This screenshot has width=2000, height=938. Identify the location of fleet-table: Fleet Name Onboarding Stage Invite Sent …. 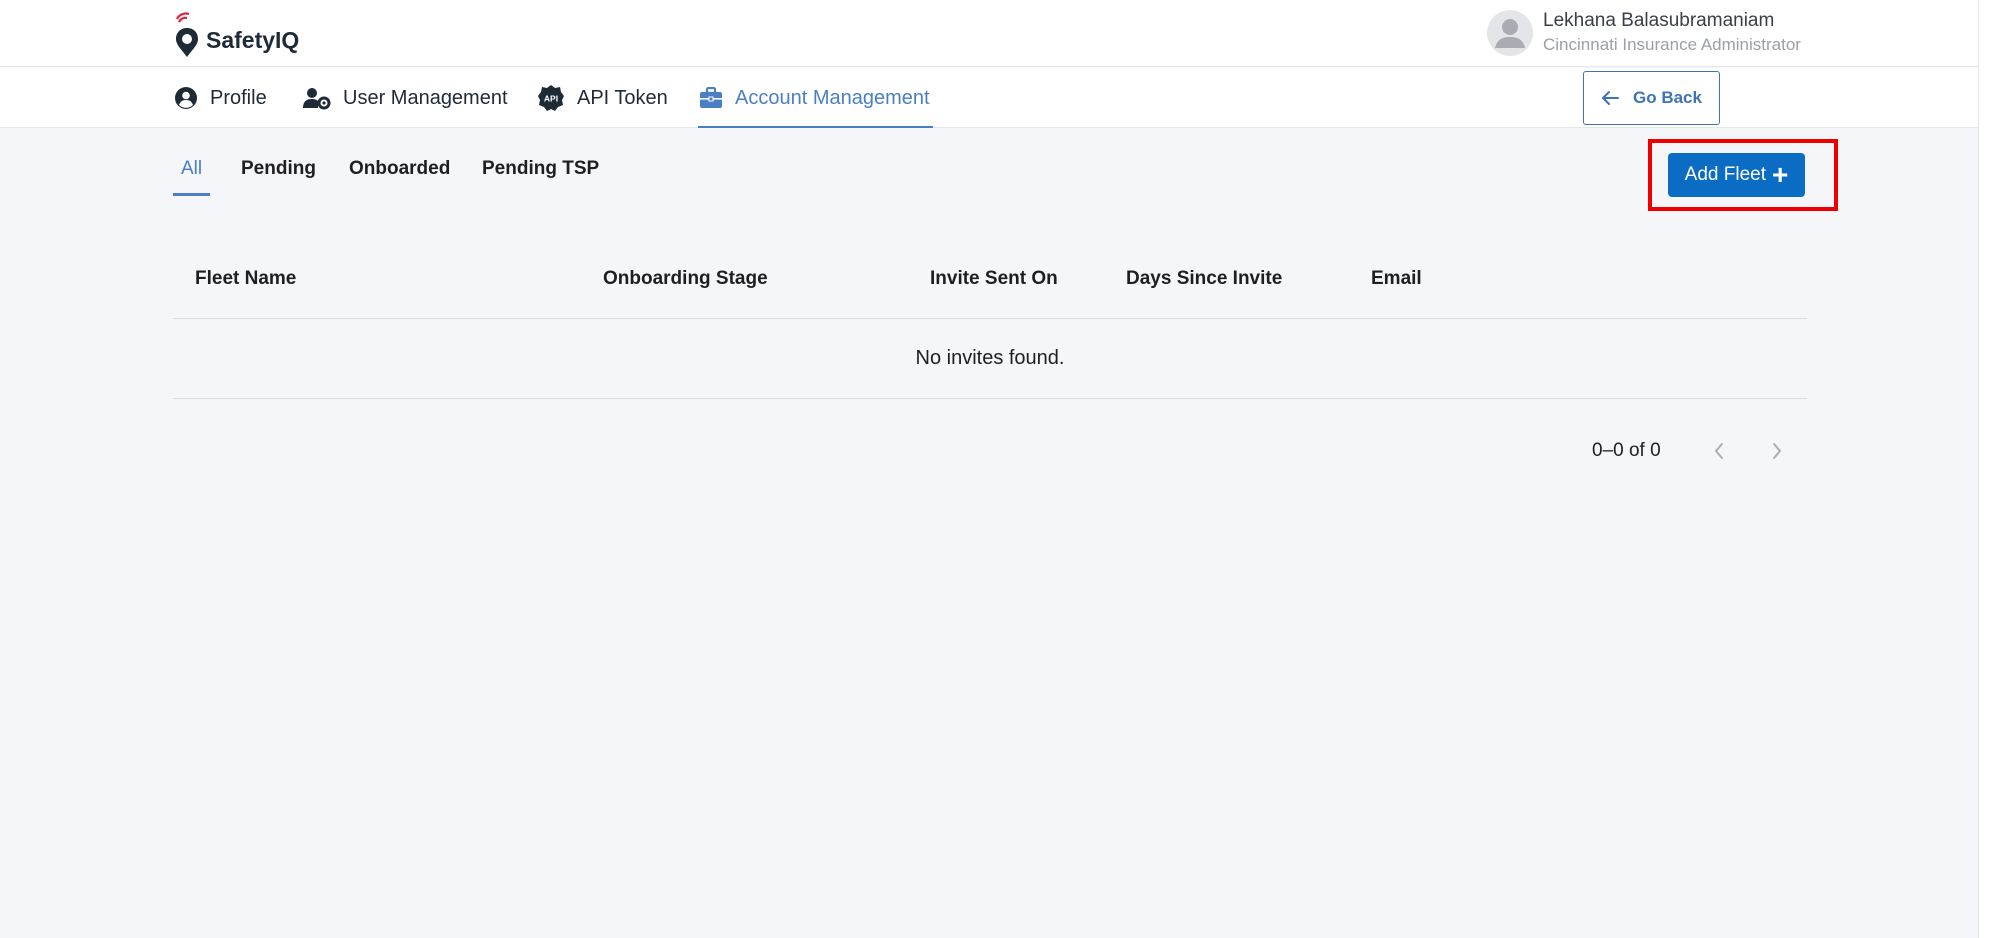
(990, 324).